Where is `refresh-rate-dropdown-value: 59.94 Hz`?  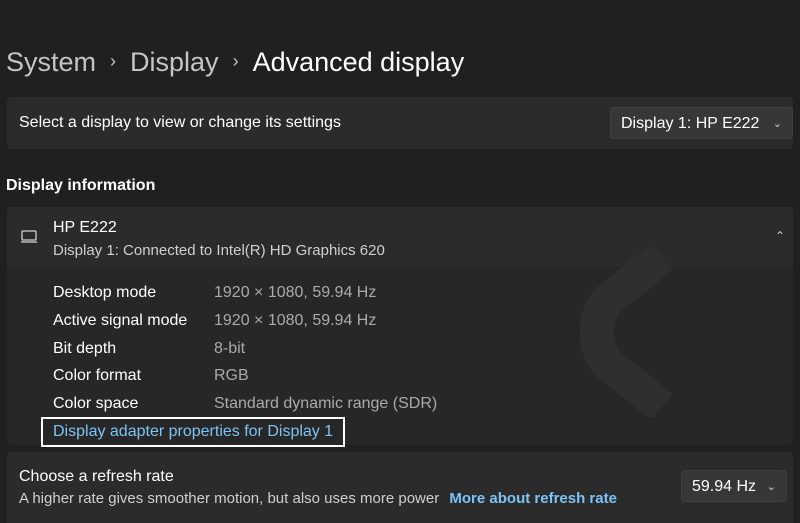
refresh-rate-dropdown-value: 59.94 Hz is located at coordinates (724, 486).